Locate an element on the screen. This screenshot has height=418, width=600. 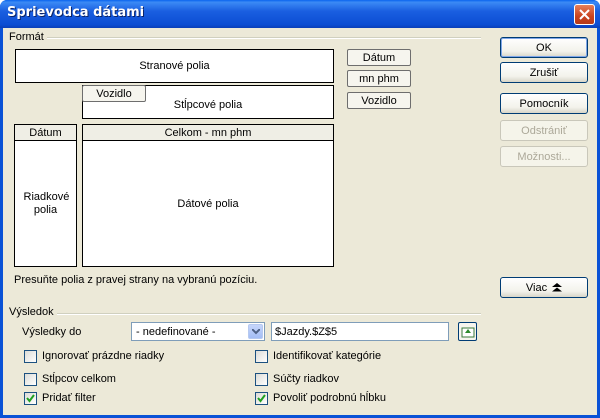
destination-input is located at coordinates (360, 331).